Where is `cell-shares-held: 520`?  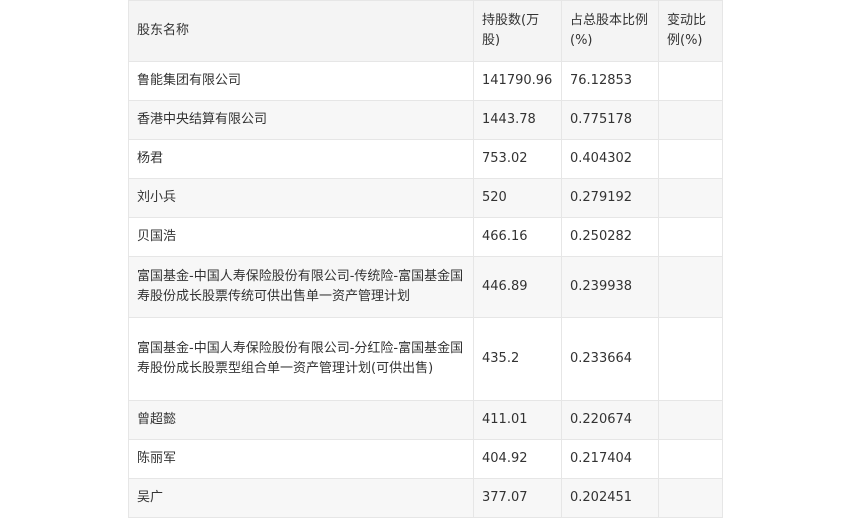 cell-shares-held: 520 is located at coordinates (517, 198).